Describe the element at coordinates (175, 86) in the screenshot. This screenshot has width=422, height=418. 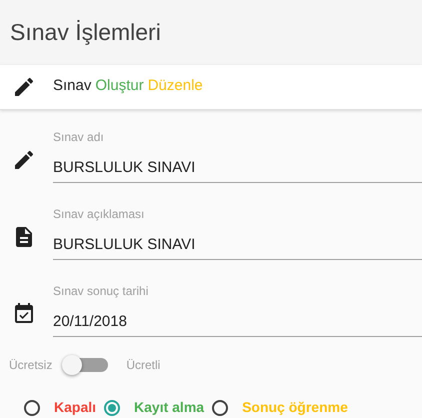
I see `header-word: Düzenle` at that location.